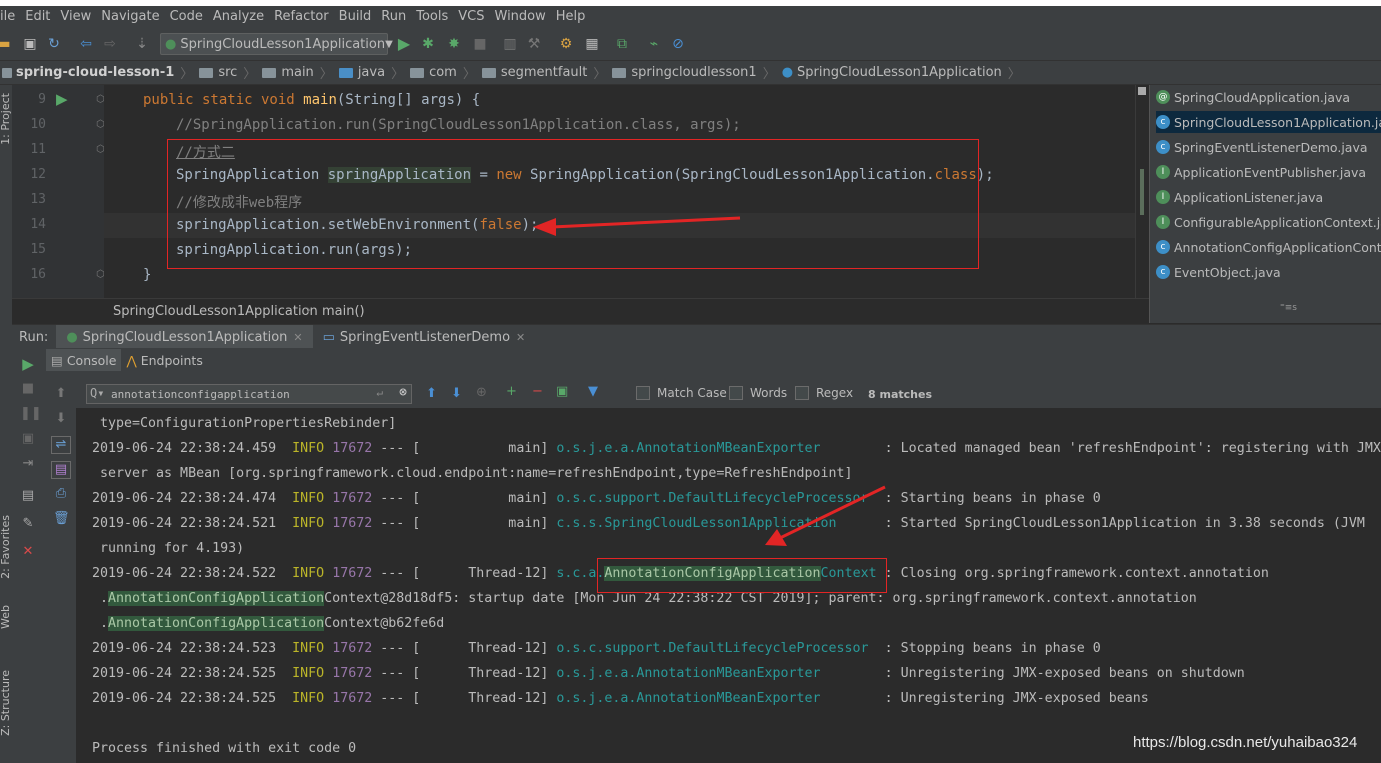 Image resolution: width=1381 pixels, height=763 pixels. What do you see at coordinates (709, 381) in the screenshot?
I see `annotation-arrows` at bounding box center [709, 381].